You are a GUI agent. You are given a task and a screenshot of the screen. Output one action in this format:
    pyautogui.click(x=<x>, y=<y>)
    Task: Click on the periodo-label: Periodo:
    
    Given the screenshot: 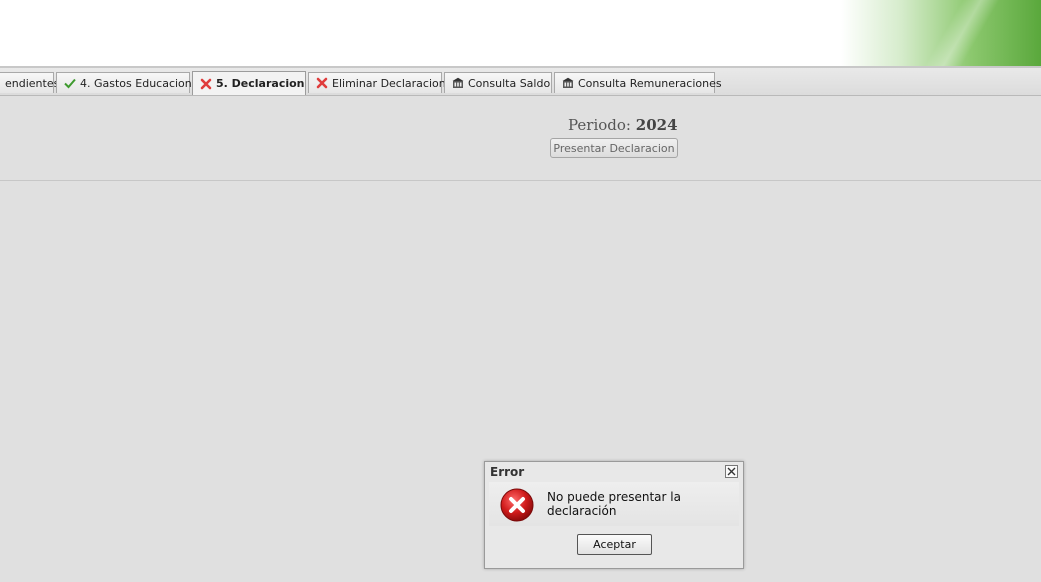 What is the action you would take?
    pyautogui.click(x=599, y=125)
    